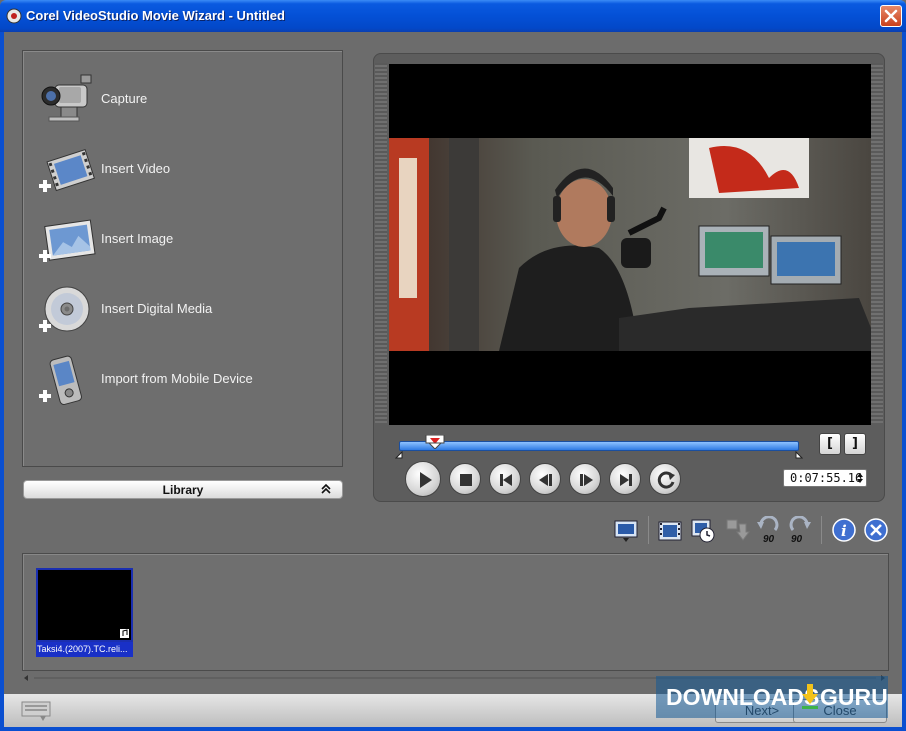  I want to click on rotate-left-icon: 90, so click(768, 530).